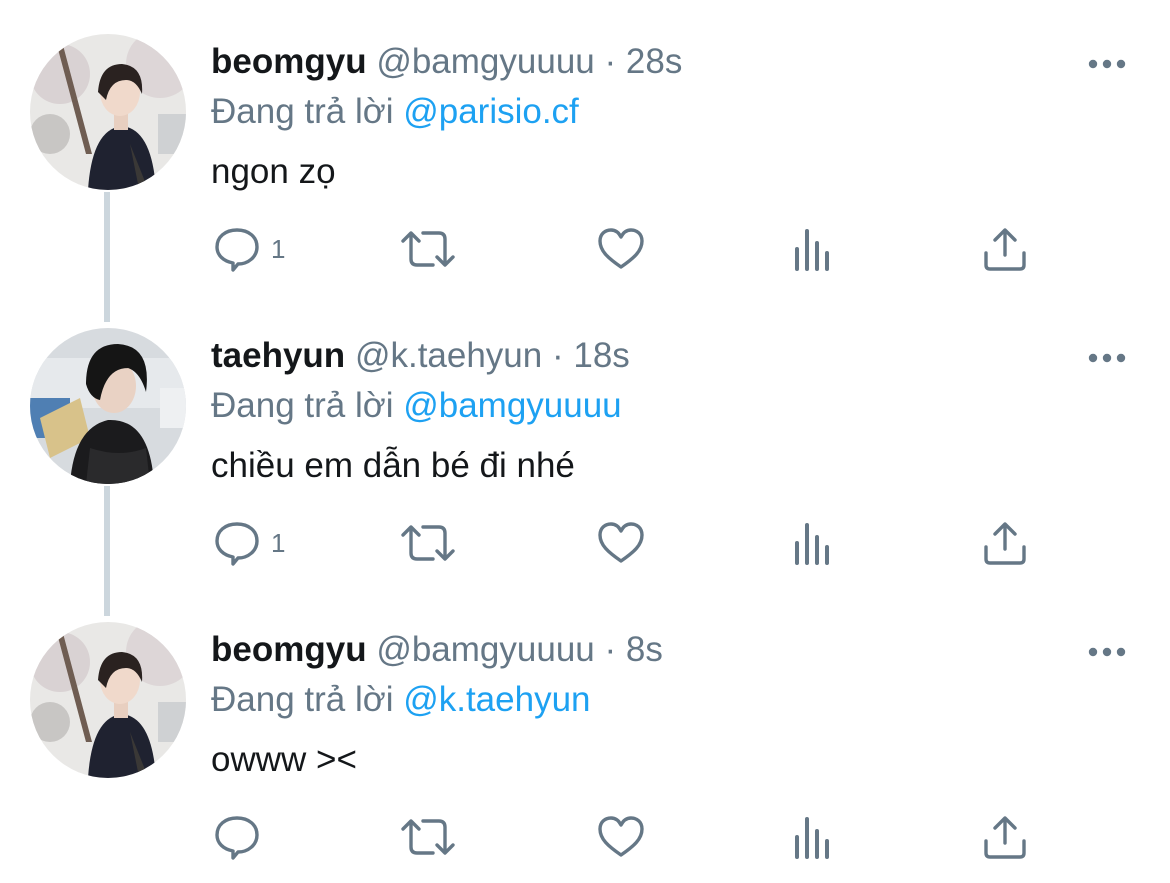 Image resolution: width=1170 pixels, height=883 pixels. I want to click on mention-link: @k.taehyun, so click(496, 699).